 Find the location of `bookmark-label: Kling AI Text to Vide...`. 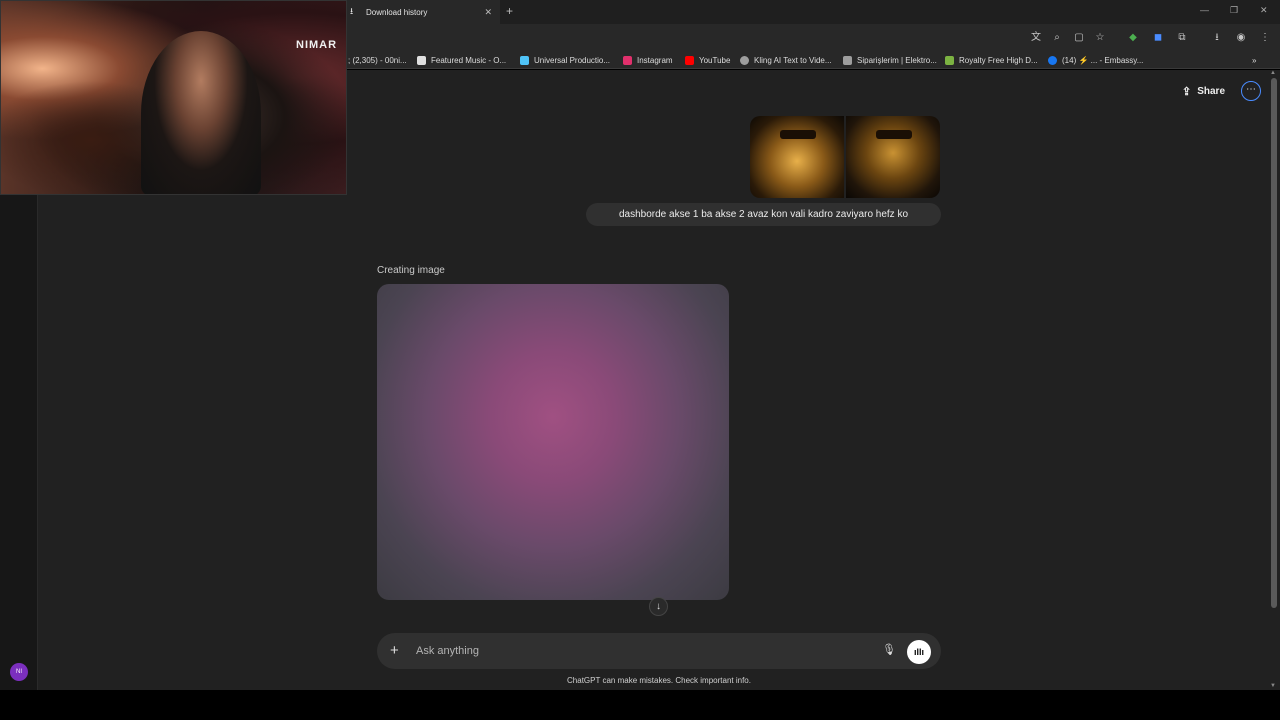

bookmark-label: Kling AI Text to Vide... is located at coordinates (793, 60).